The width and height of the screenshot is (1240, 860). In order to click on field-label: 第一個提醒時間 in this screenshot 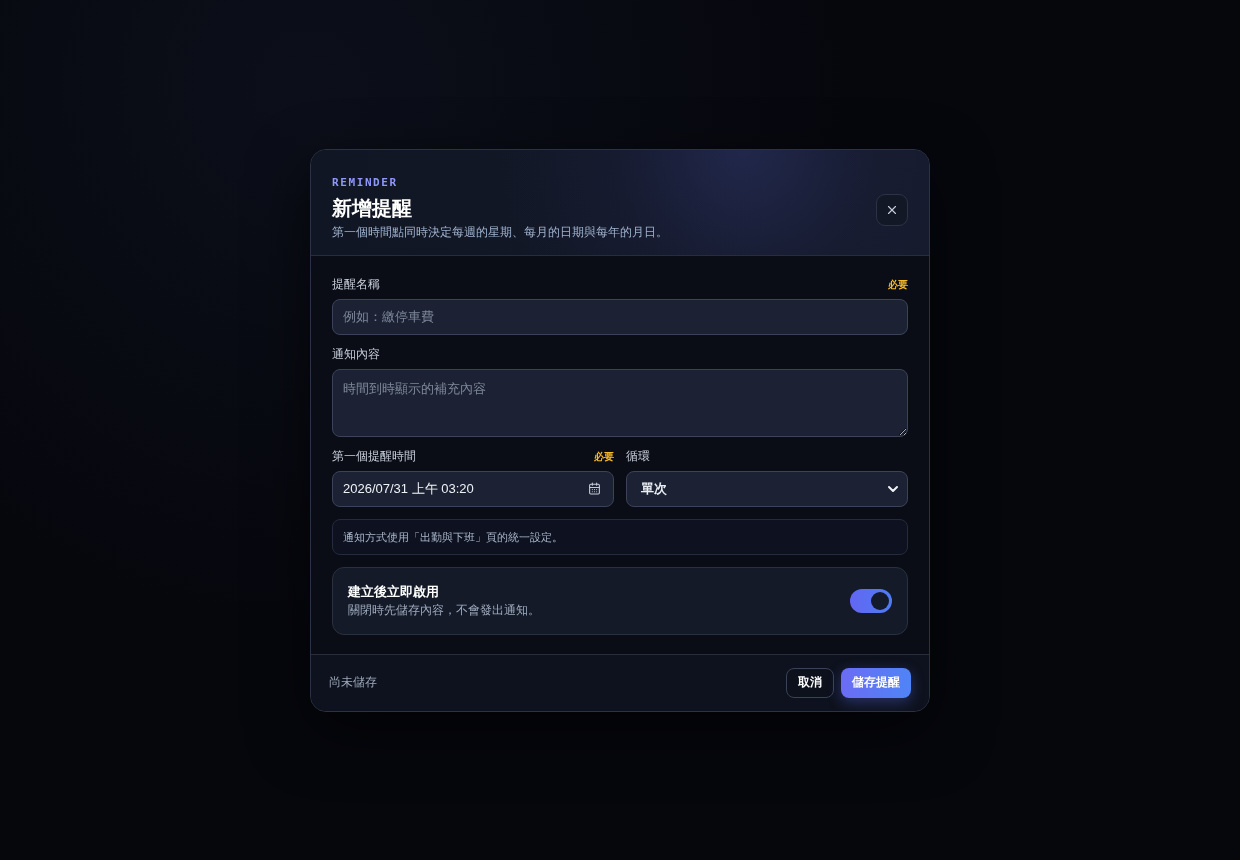, I will do `click(374, 456)`.